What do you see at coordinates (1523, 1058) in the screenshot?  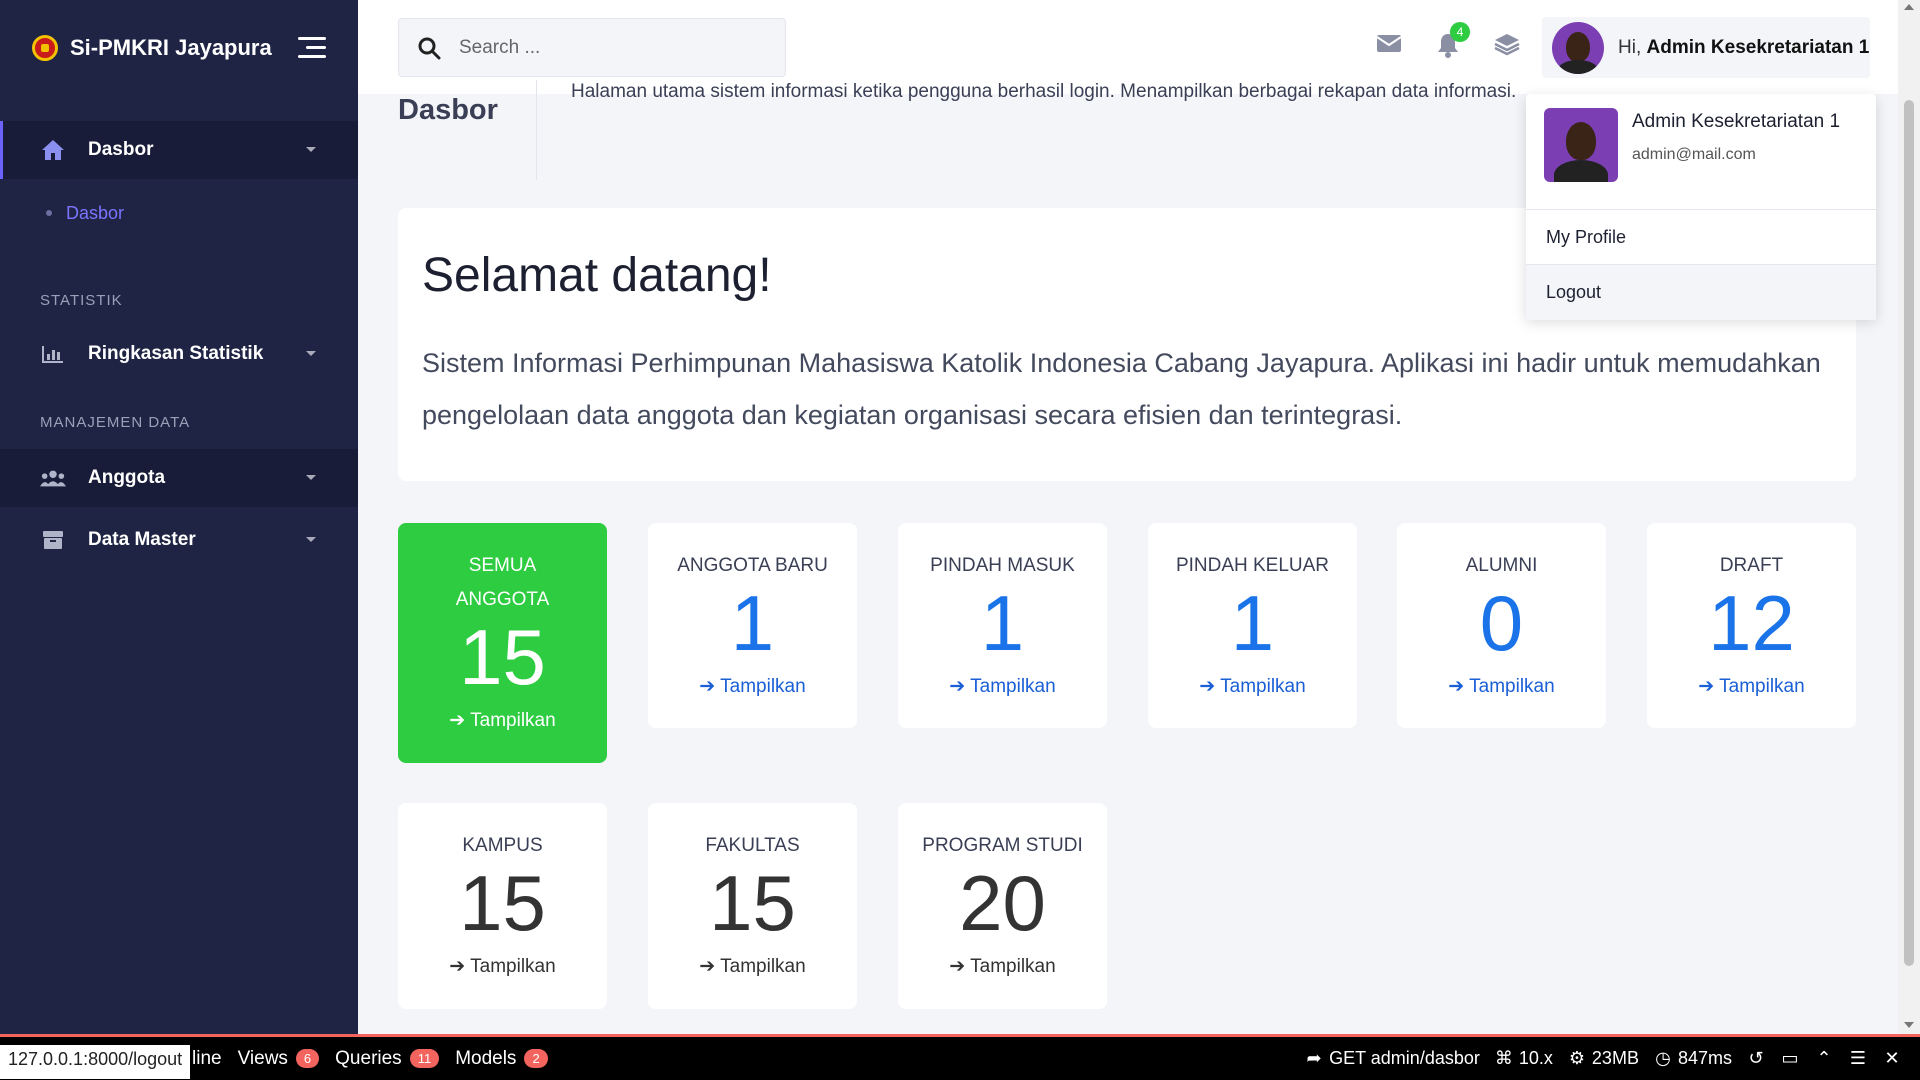 I see `version-info: ⌘ 10.x` at bounding box center [1523, 1058].